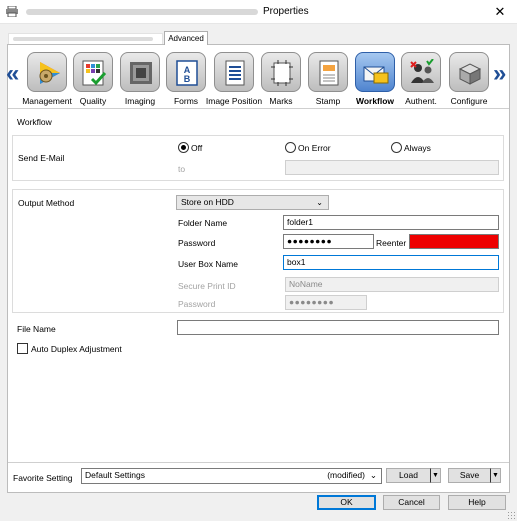 Image resolution: width=517 pixels, height=521 pixels. I want to click on tab-general, so click(85, 38).